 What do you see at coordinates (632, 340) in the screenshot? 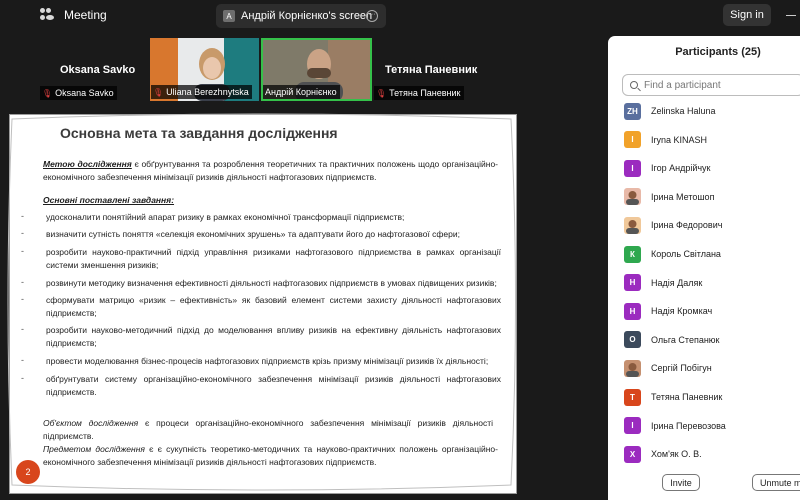
I see `participant-initials-avatar: О` at bounding box center [632, 340].